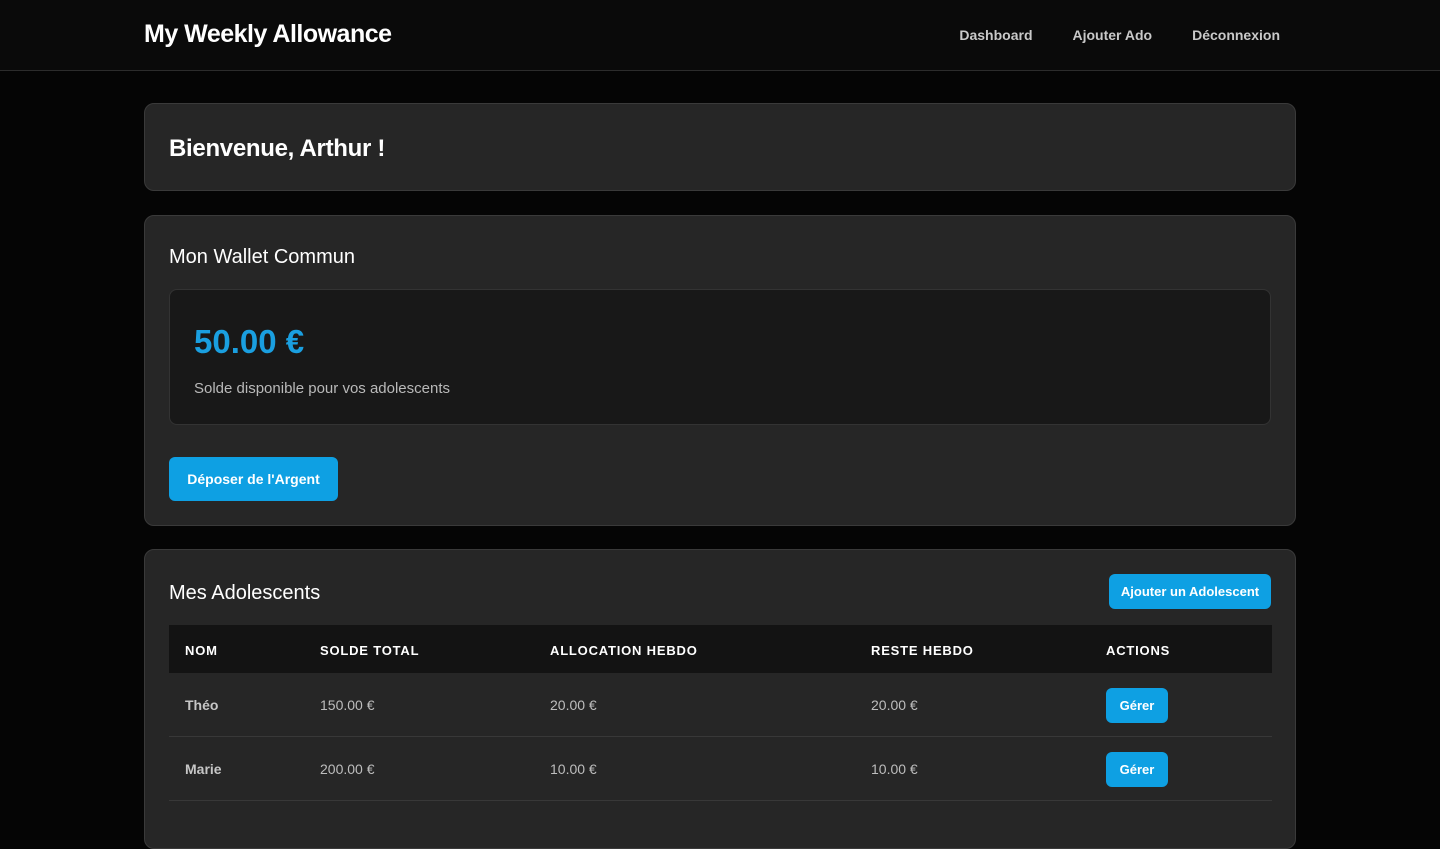  What do you see at coordinates (894, 705) in the screenshot?
I see `teen-remaining: 20.00 €` at bounding box center [894, 705].